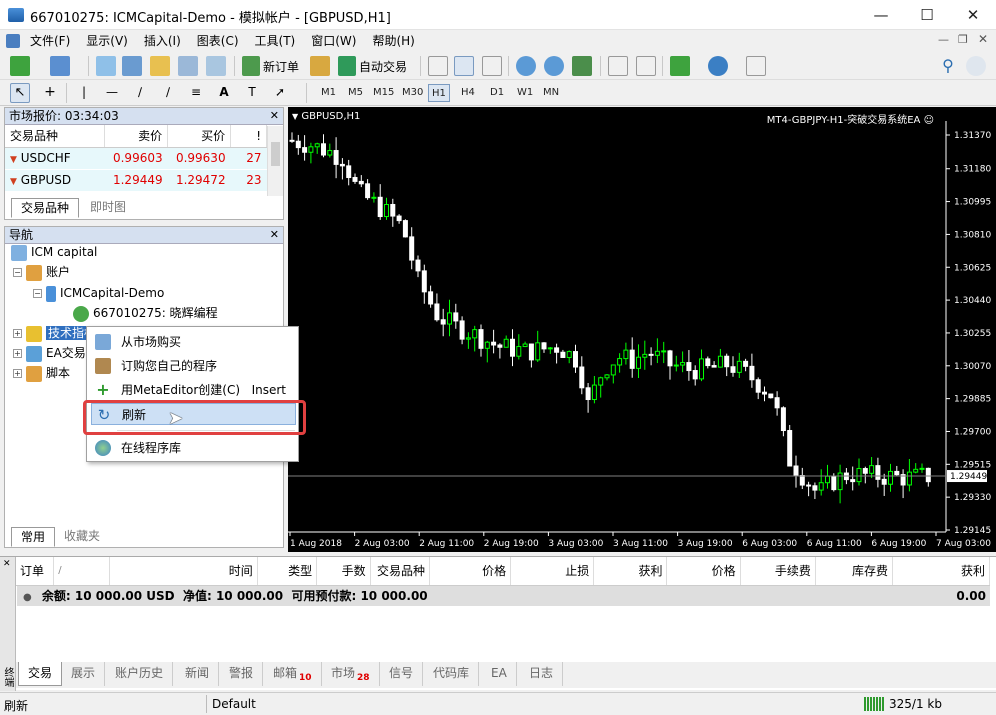 The image size is (996, 715). Describe the element at coordinates (107, 41) in the screenshot. I see `menu-view: 显示(V)` at that location.